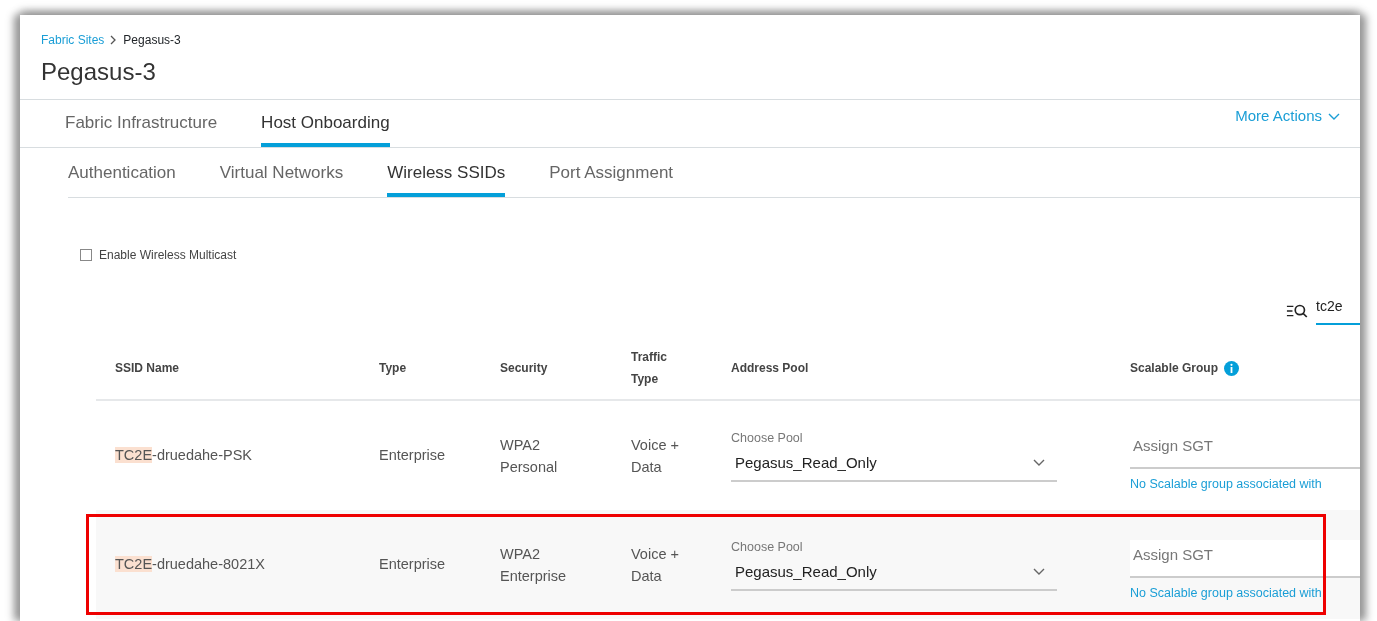  Describe the element at coordinates (524, 368) in the screenshot. I see `column-header: Security` at that location.